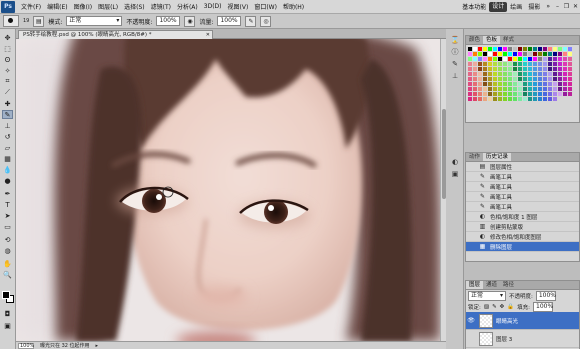 The height and width of the screenshot is (349, 580). What do you see at coordinates (545, 295) in the screenshot?
I see `layer-opacity-input: 100%` at bounding box center [545, 295].